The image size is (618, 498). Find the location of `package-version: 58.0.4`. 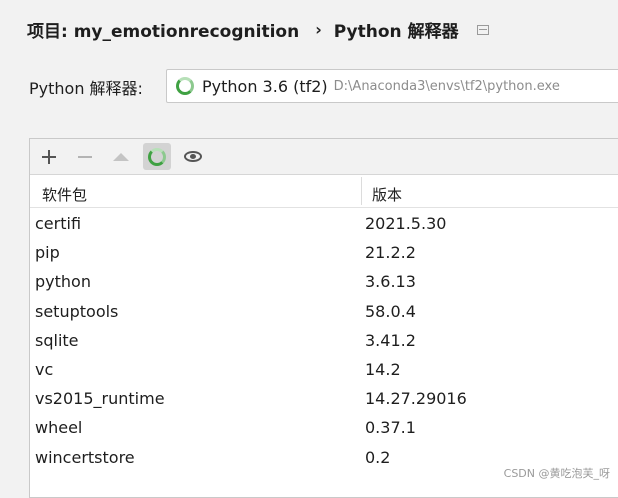

package-version: 58.0.4 is located at coordinates (390, 311).